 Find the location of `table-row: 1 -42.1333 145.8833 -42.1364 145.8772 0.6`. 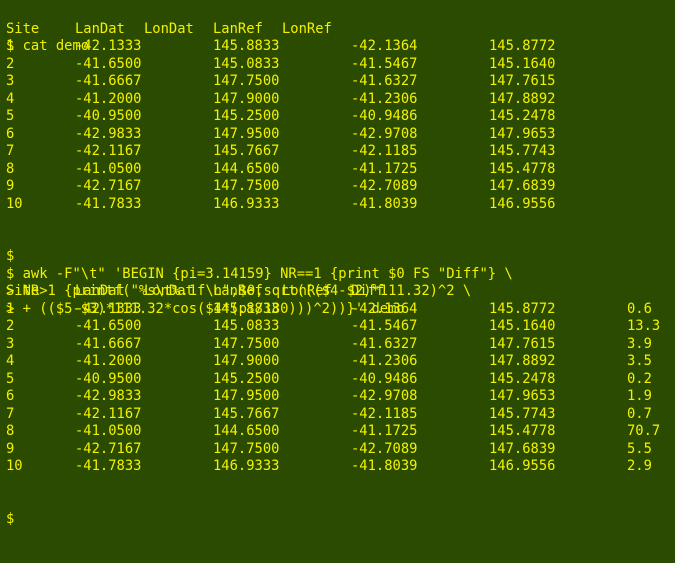

table-row: 1 -42.1333 145.8833 -42.1364 145.8772 0.6 is located at coordinates (340, 310).